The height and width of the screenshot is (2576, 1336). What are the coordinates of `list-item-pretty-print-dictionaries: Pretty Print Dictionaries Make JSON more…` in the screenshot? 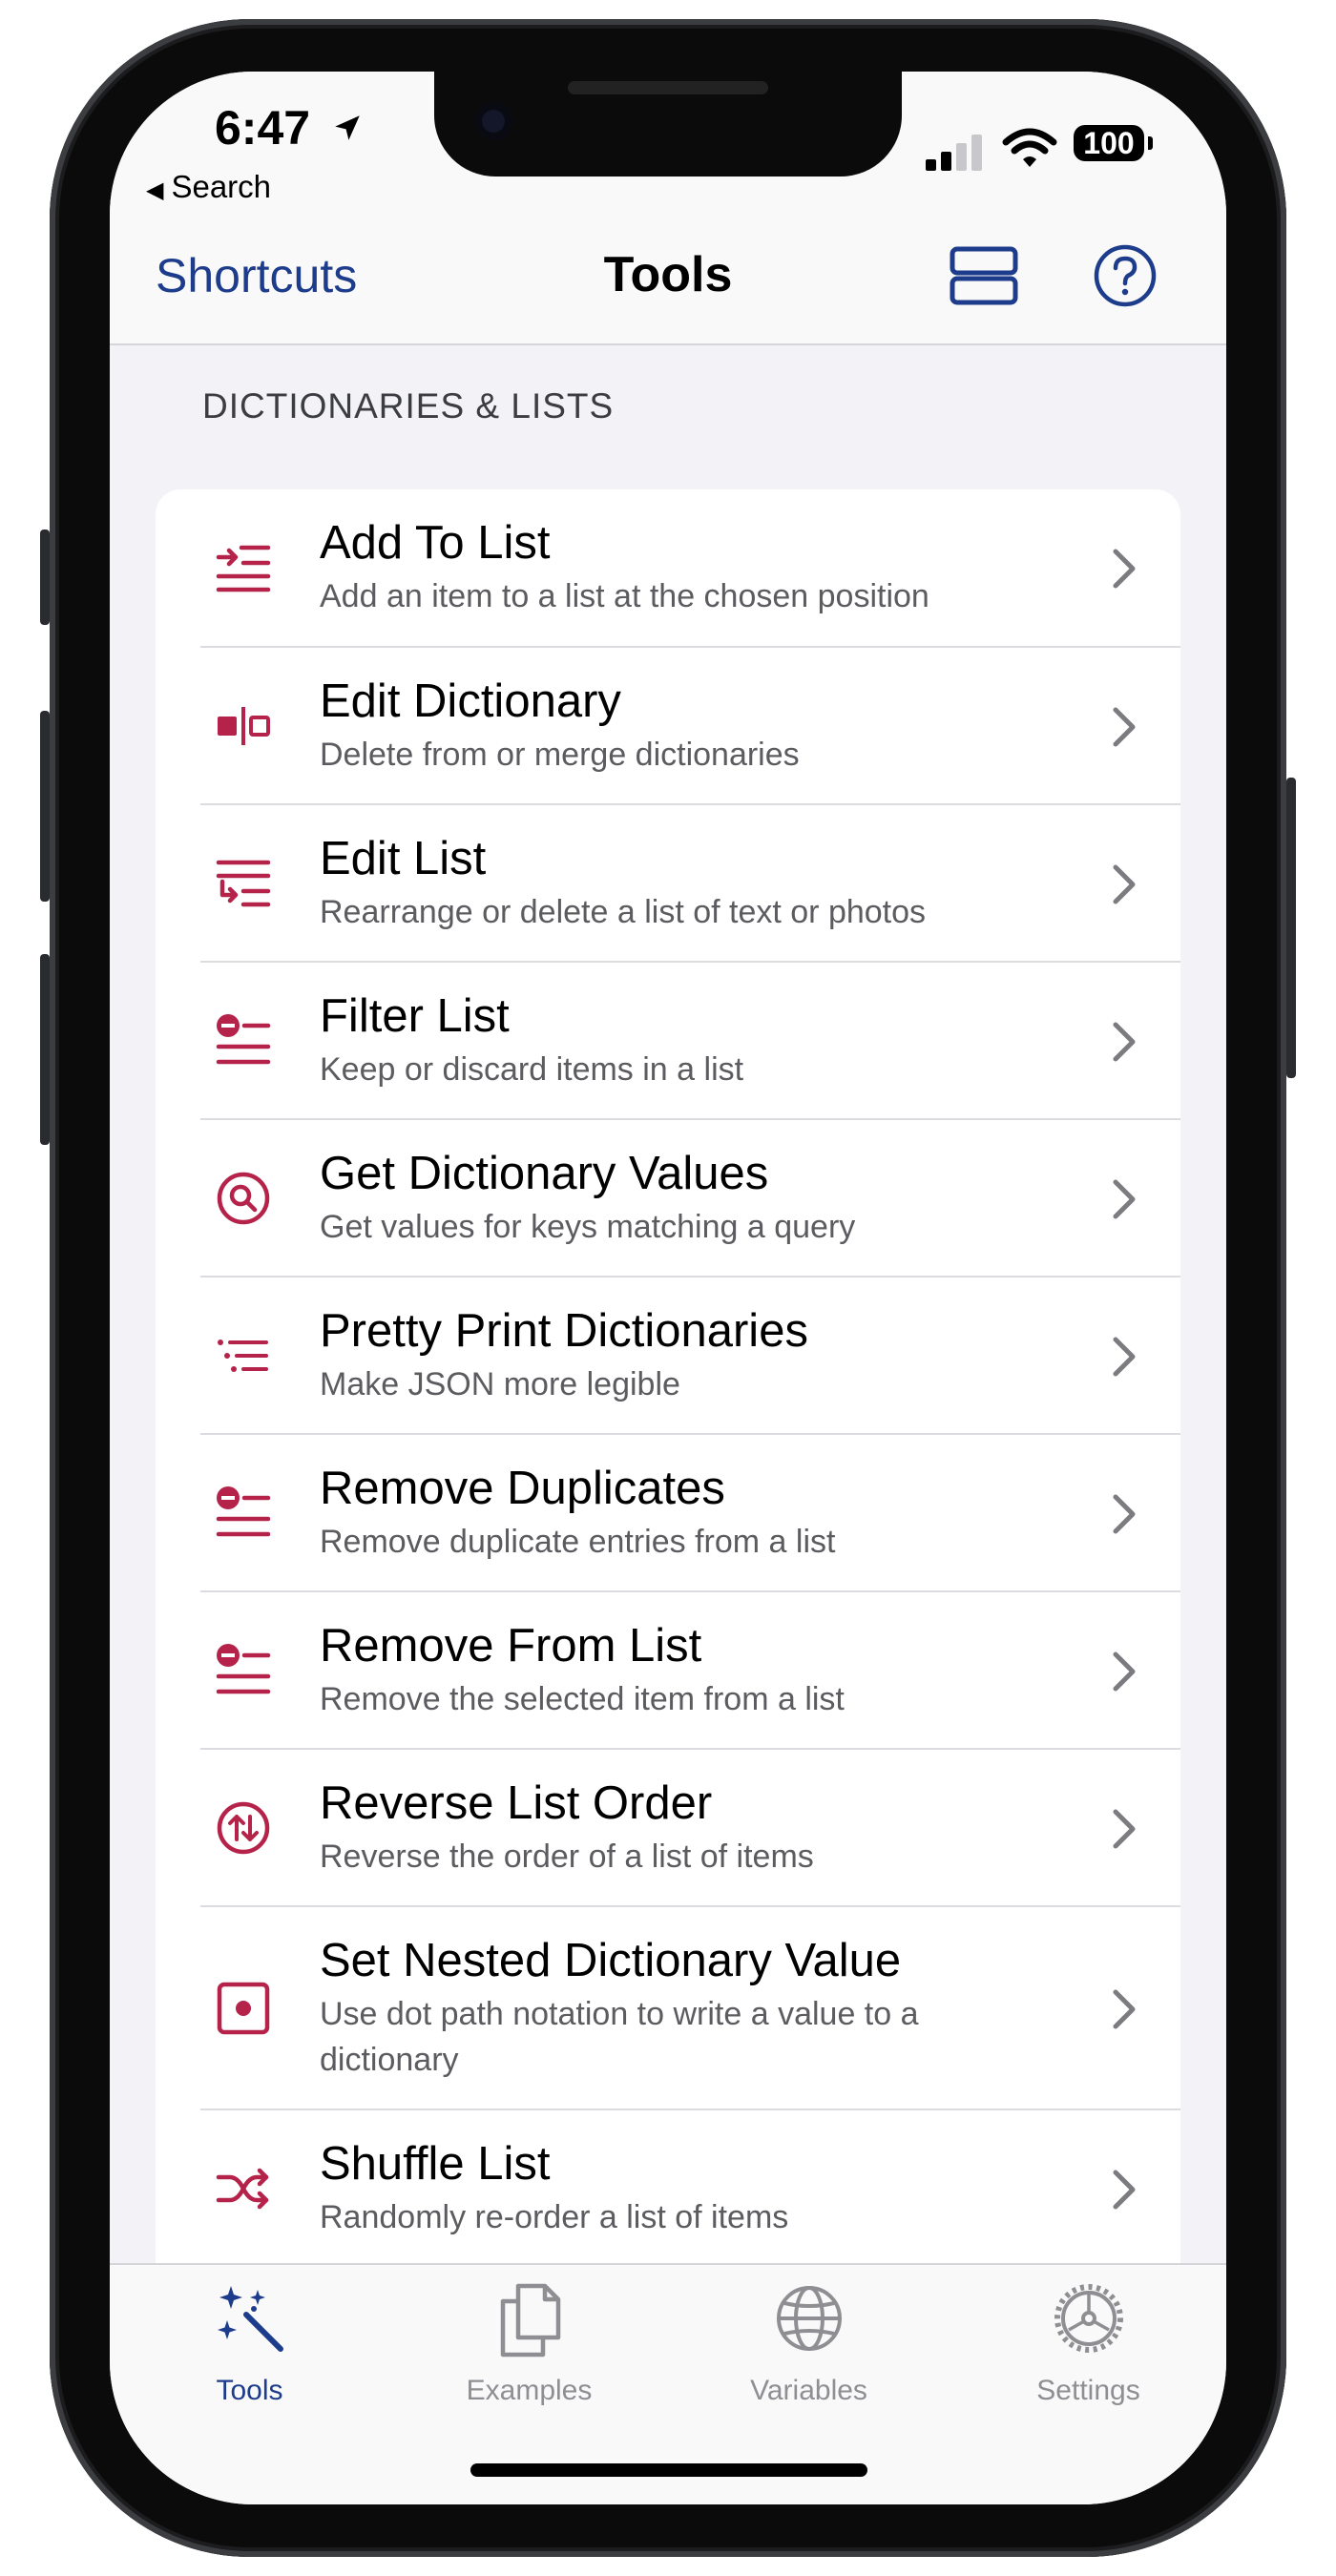 It's located at (668, 1356).